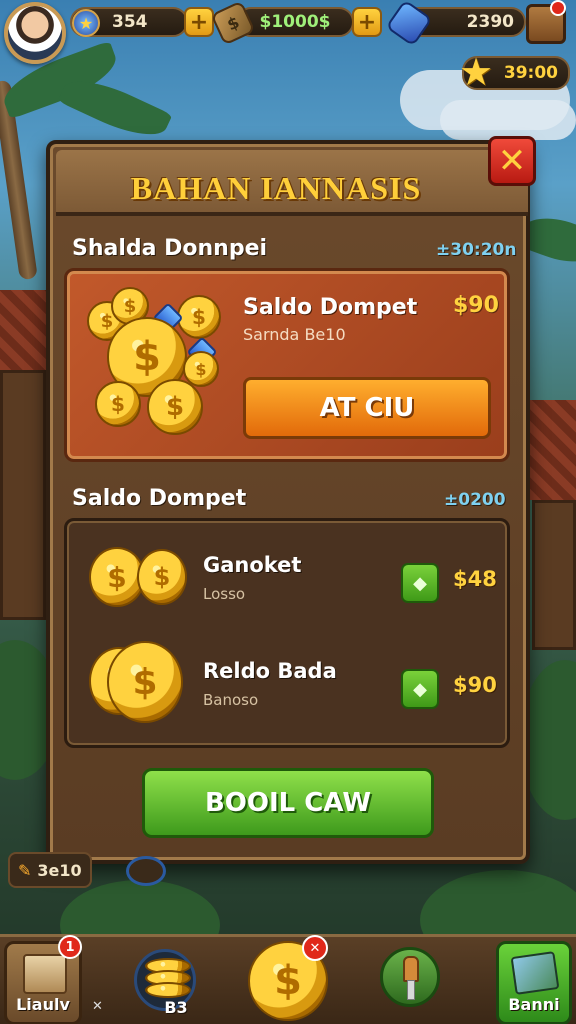 The width and height of the screenshot is (576, 1024). I want to click on list-item-subtitle: Banoso, so click(231, 700).